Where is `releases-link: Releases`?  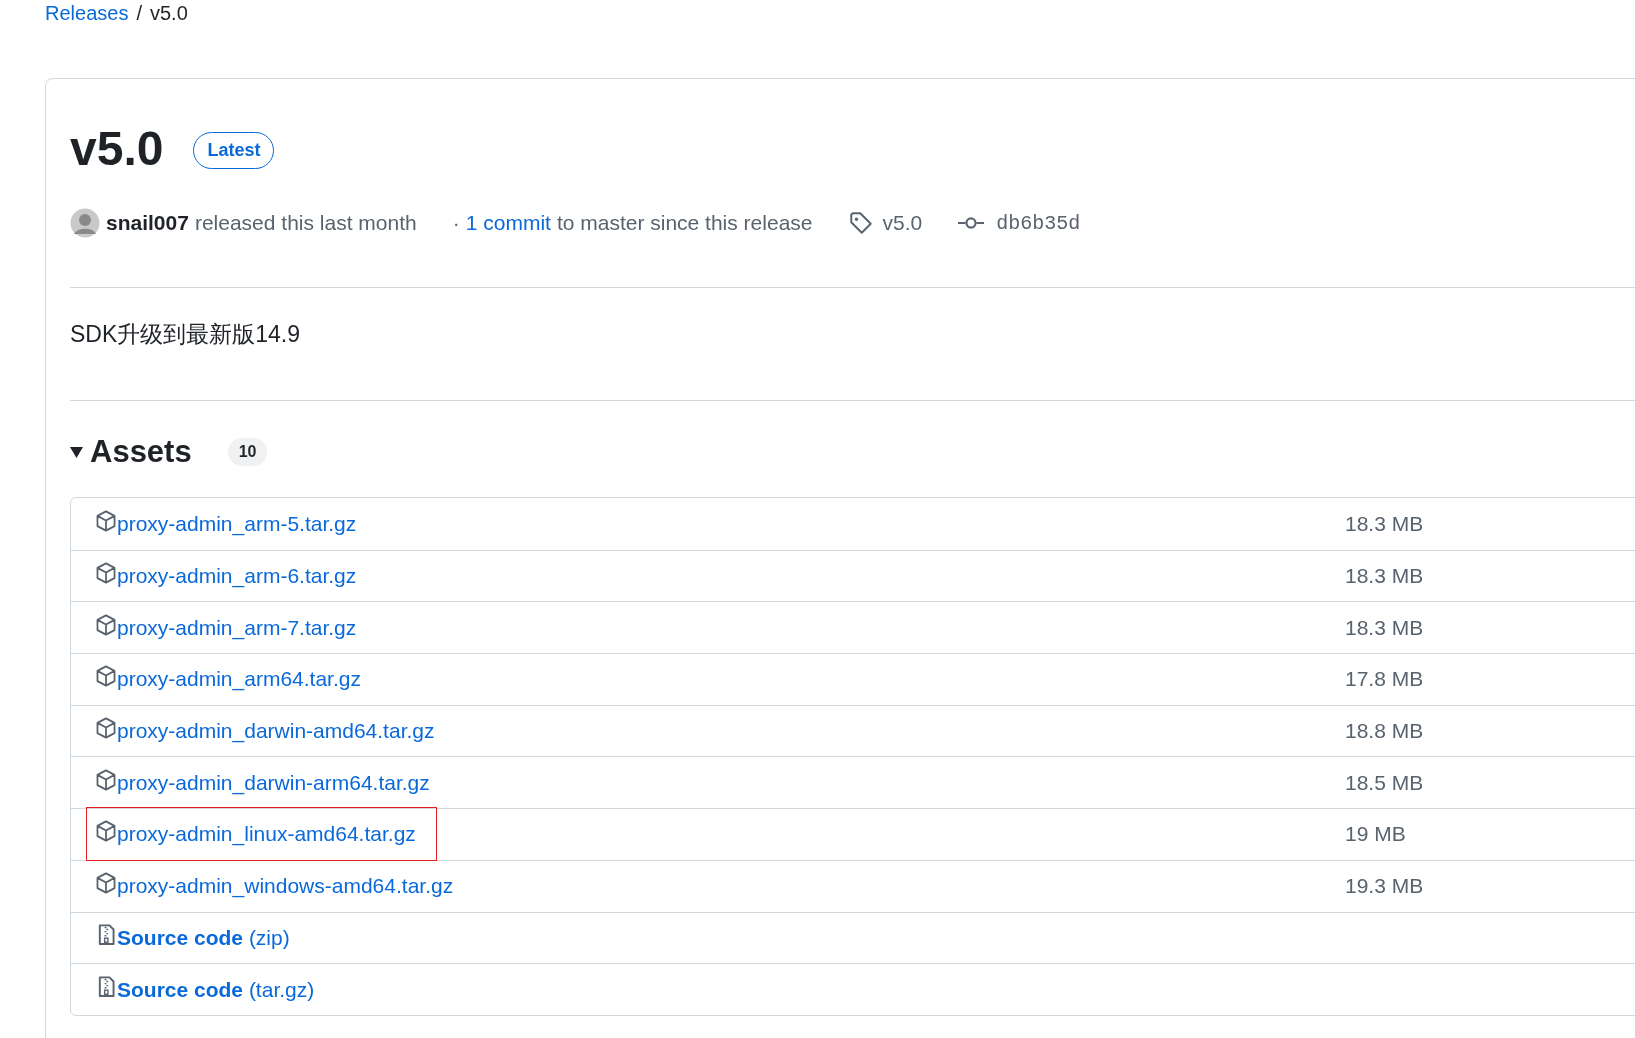 releases-link: Releases is located at coordinates (87, 13).